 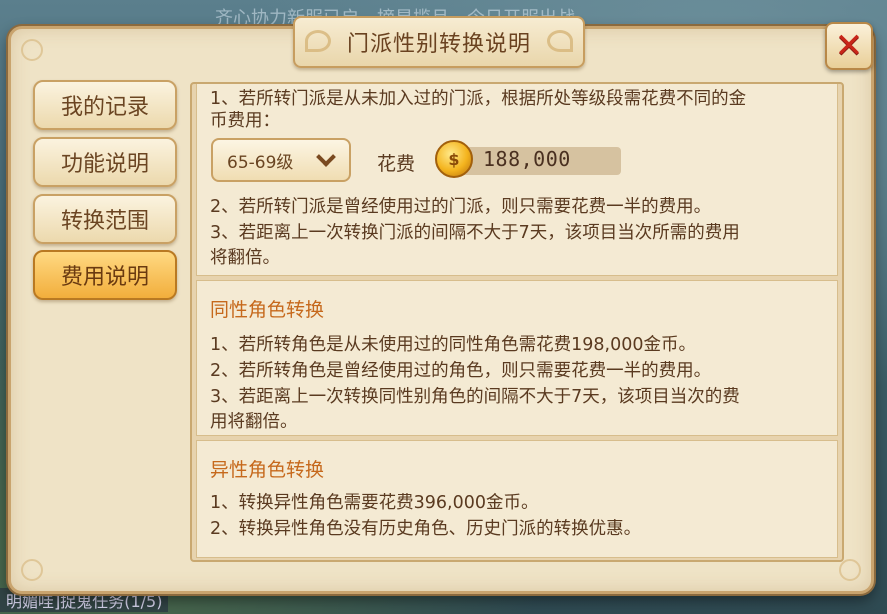 I want to click on tab-function-description: 功能说明, so click(x=105, y=162).